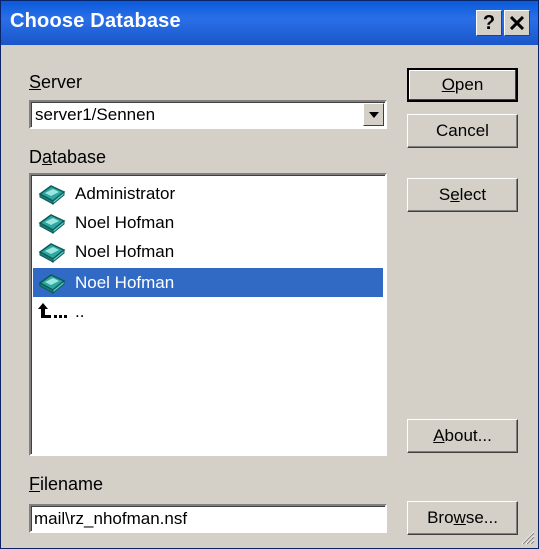 This screenshot has width=539, height=549. What do you see at coordinates (462, 131) in the screenshot?
I see `cancel-button: Cancel` at bounding box center [462, 131].